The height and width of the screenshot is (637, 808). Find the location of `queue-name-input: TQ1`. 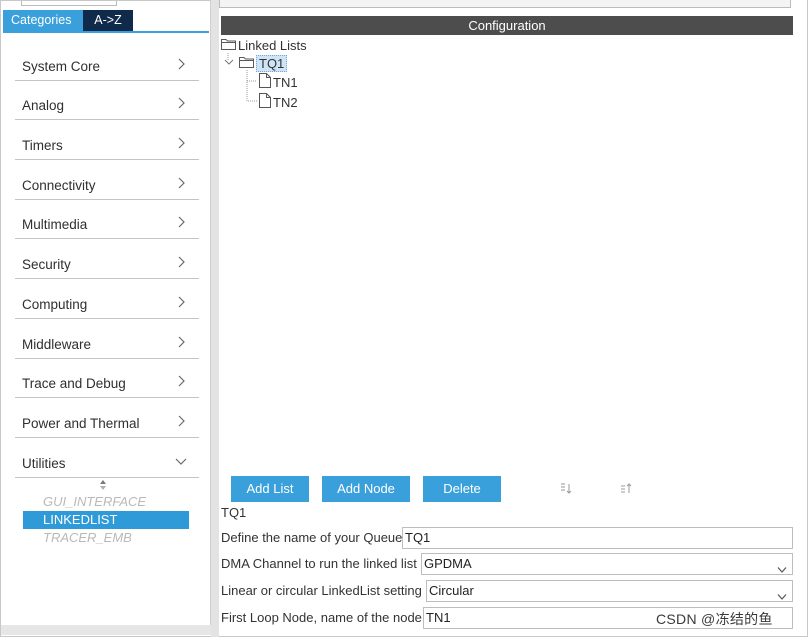

queue-name-input: TQ1 is located at coordinates (597, 538).